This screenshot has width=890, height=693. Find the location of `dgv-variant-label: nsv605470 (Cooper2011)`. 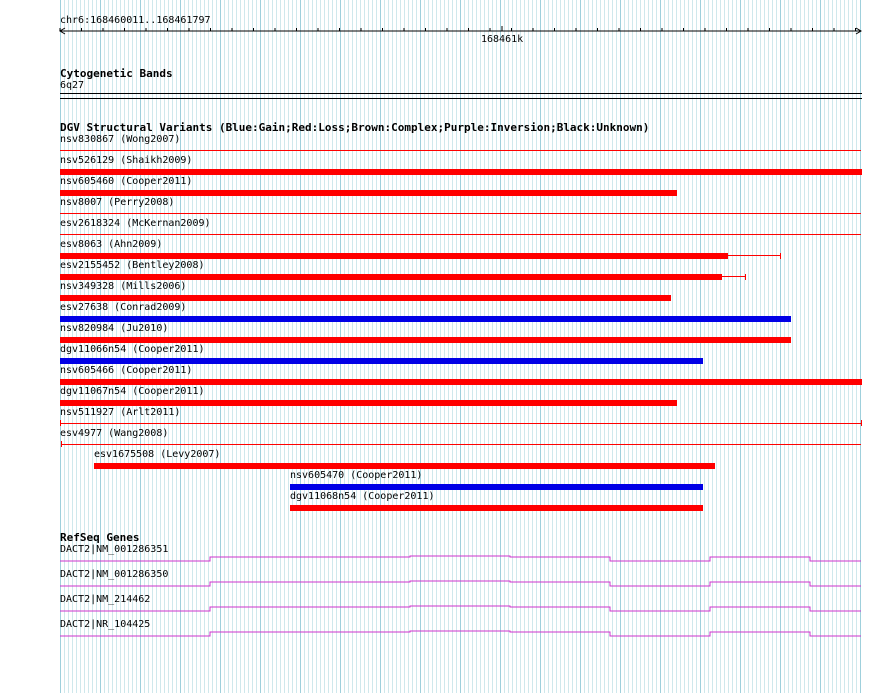

dgv-variant-label: nsv605470 (Cooper2011) is located at coordinates (356, 476).